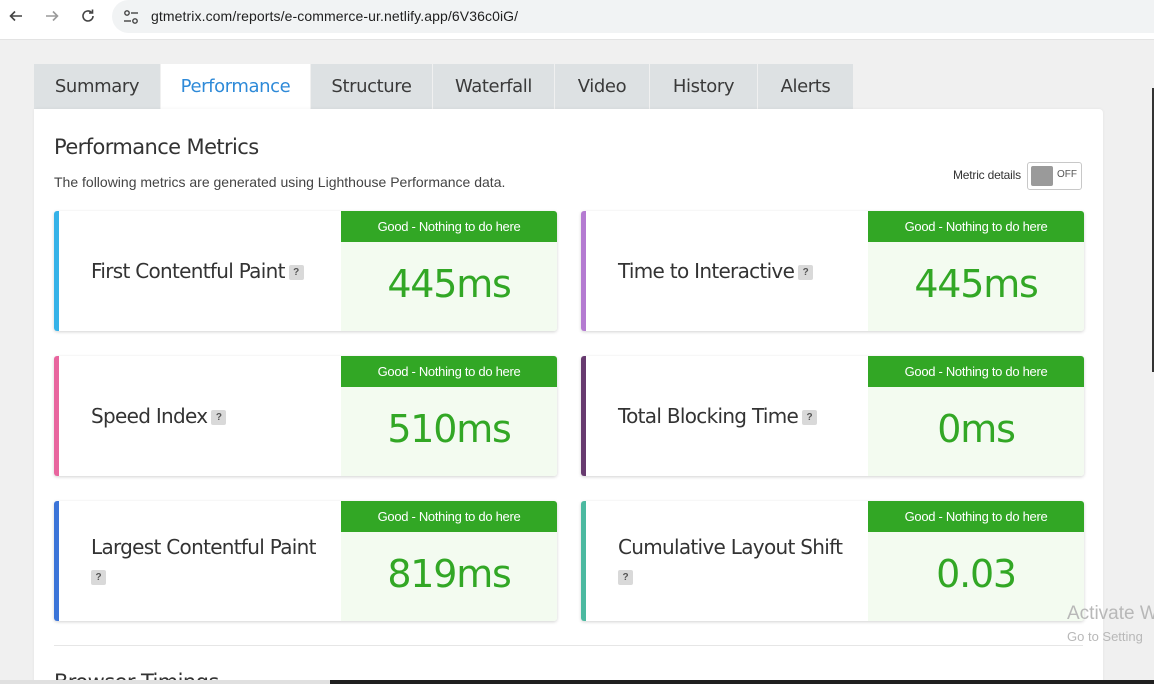 The height and width of the screenshot is (684, 1154). Describe the element at coordinates (577, 682) in the screenshot. I see `taskbar-edge` at that location.